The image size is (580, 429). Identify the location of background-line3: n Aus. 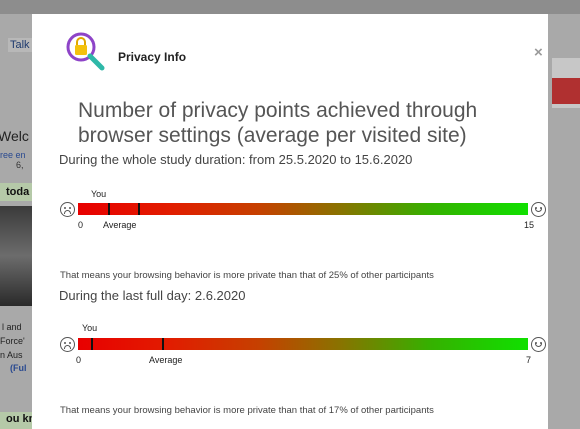
(11, 355).